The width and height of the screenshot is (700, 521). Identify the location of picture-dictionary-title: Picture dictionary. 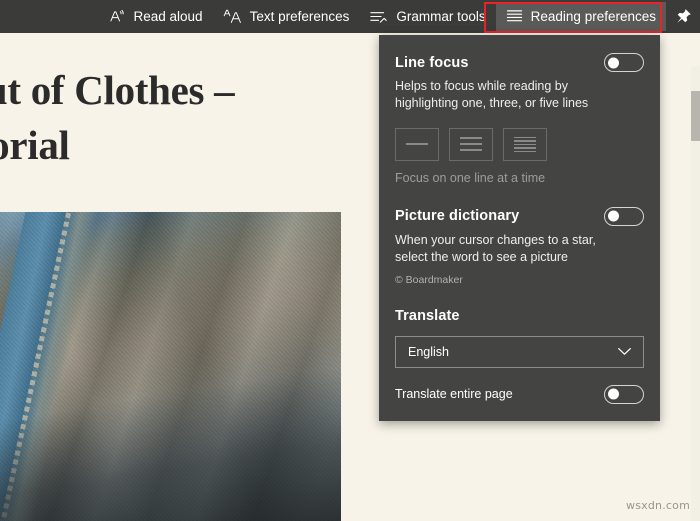
(457, 216).